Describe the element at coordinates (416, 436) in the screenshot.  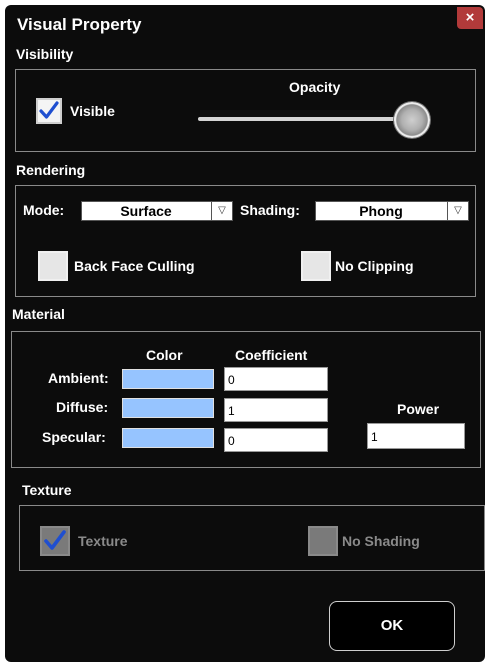
I see `power-input` at that location.